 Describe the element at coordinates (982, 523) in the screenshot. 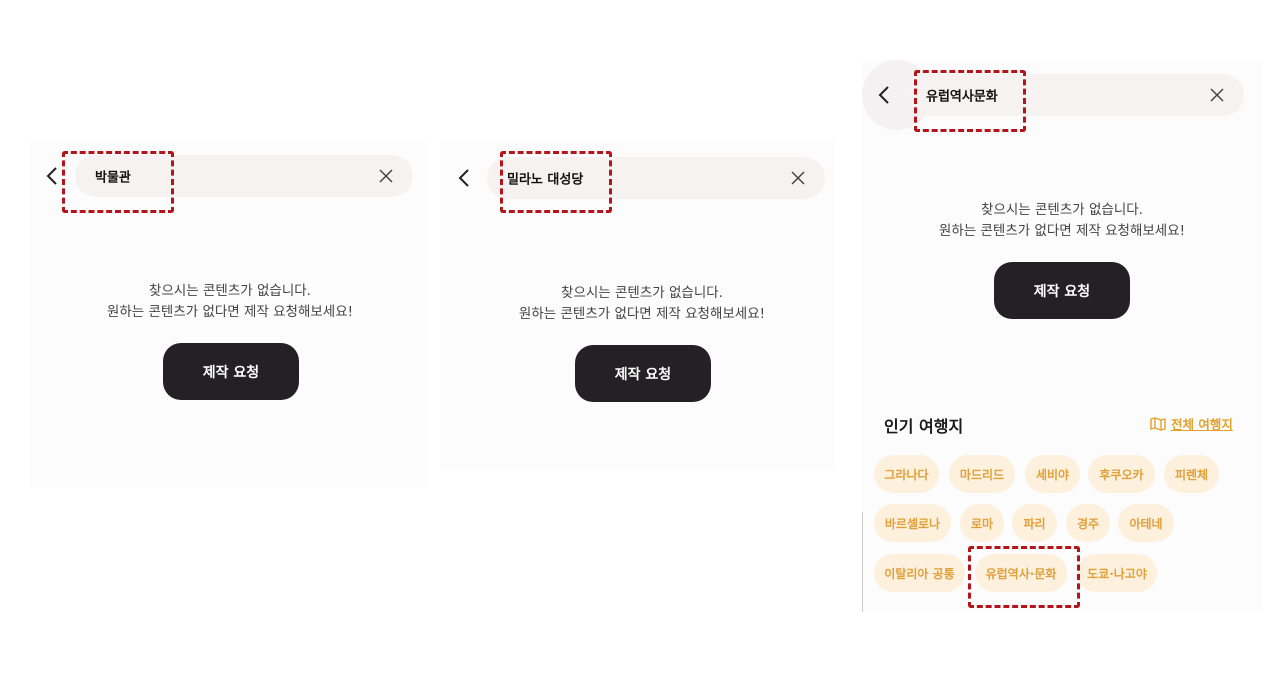

I see `chip-rome: 로마` at that location.